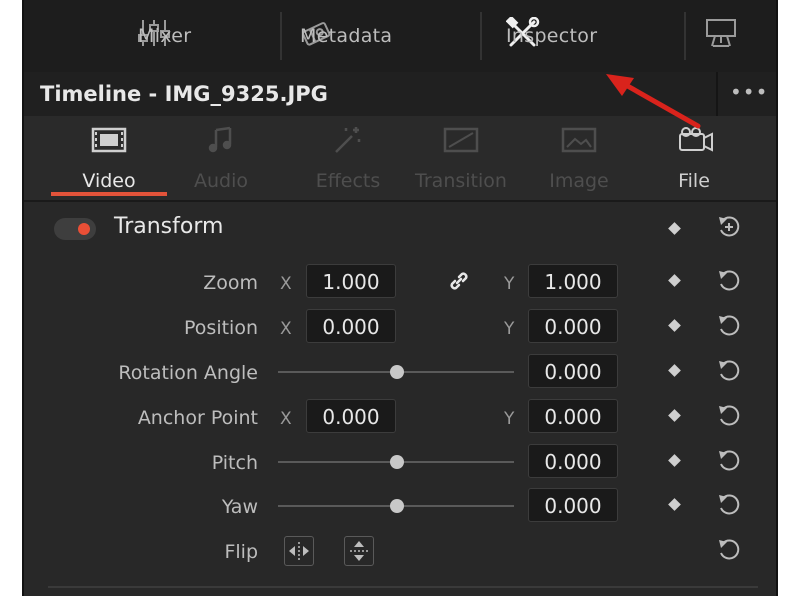 The image size is (800, 596). Describe the element at coordinates (169, 226) in the screenshot. I see `transform-title: Transform` at that location.